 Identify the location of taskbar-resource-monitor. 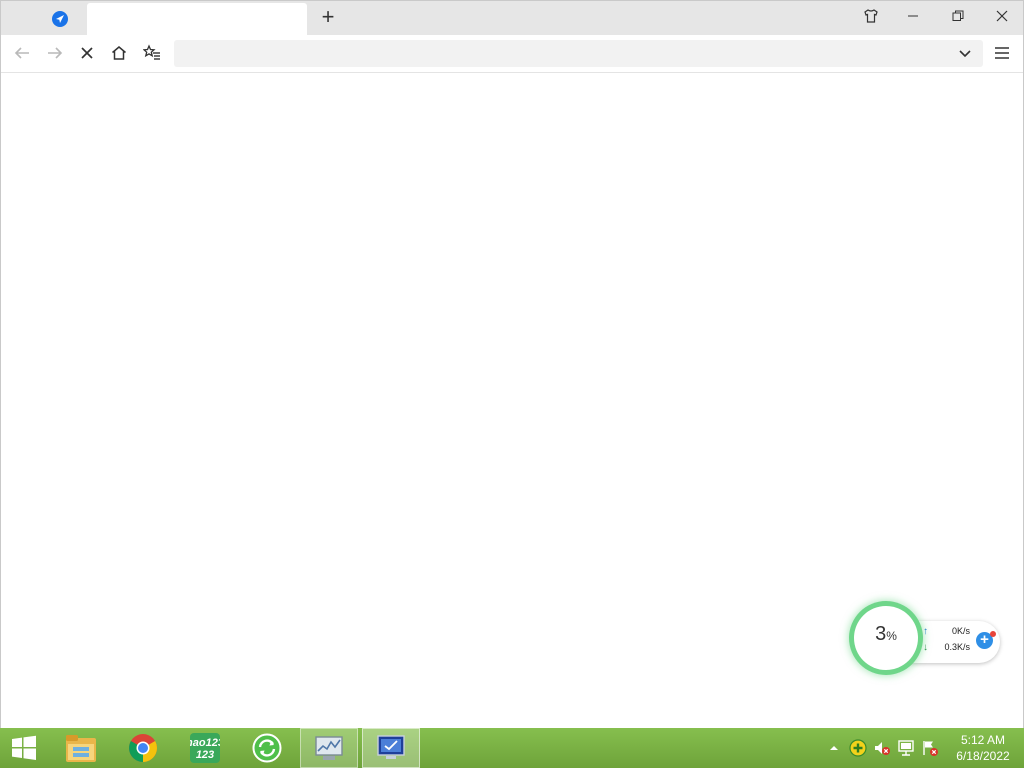
(329, 748).